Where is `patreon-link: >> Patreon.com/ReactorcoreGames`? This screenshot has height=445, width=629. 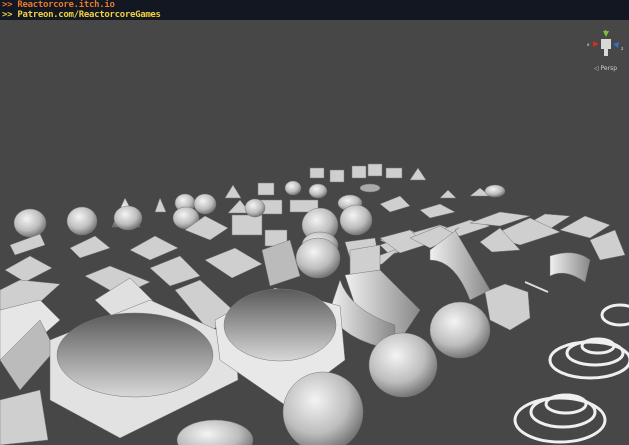
patreon-link: >> Patreon.com/ReactorcoreGames is located at coordinates (81, 15).